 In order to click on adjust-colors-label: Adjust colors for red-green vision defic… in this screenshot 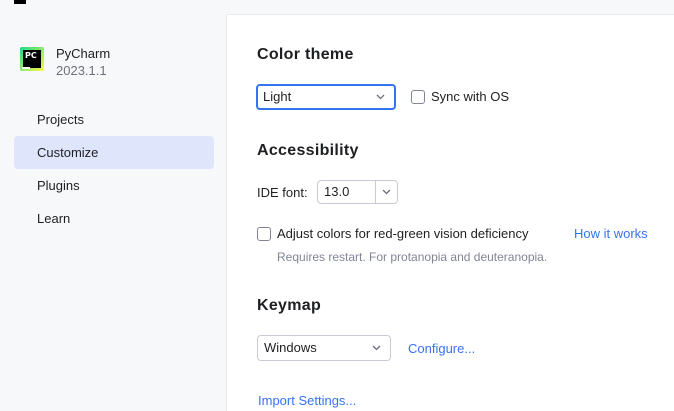, I will do `click(403, 233)`.